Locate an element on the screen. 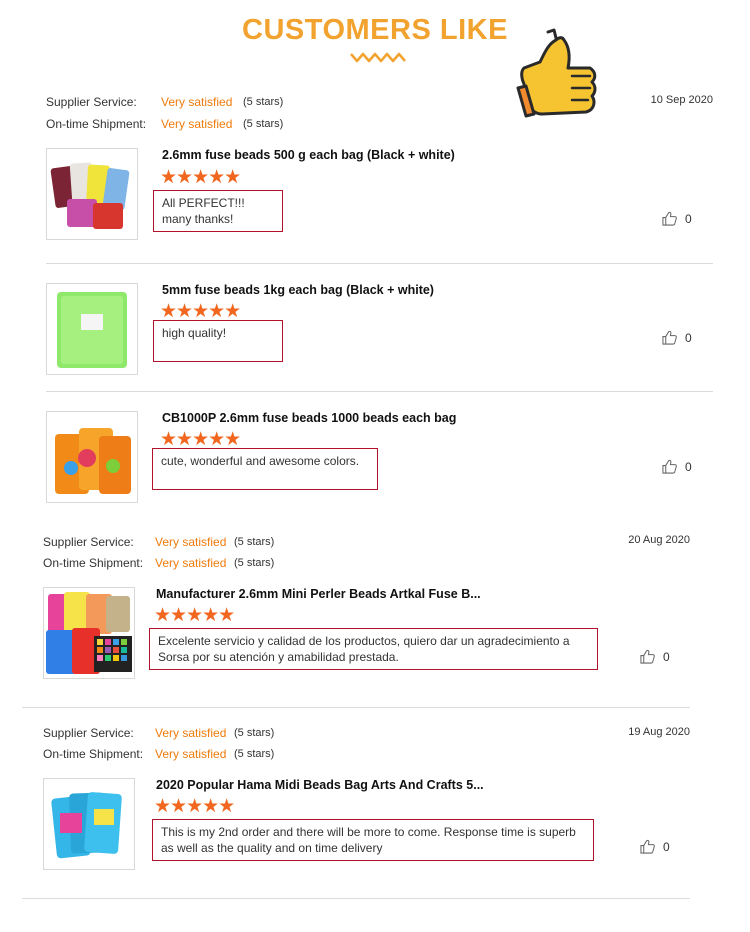 This screenshot has width=750, height=932. order-date: 20 Aug 2020 is located at coordinates (659, 540).